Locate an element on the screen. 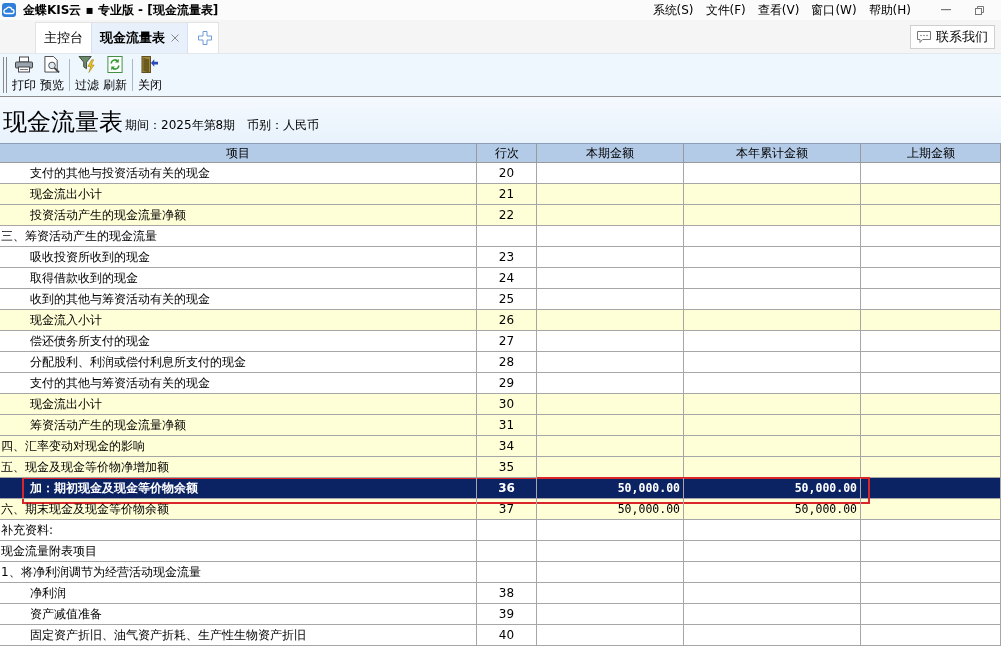 This screenshot has height=659, width=1001. table-row: 现金流入小计 26 is located at coordinates (500, 320).